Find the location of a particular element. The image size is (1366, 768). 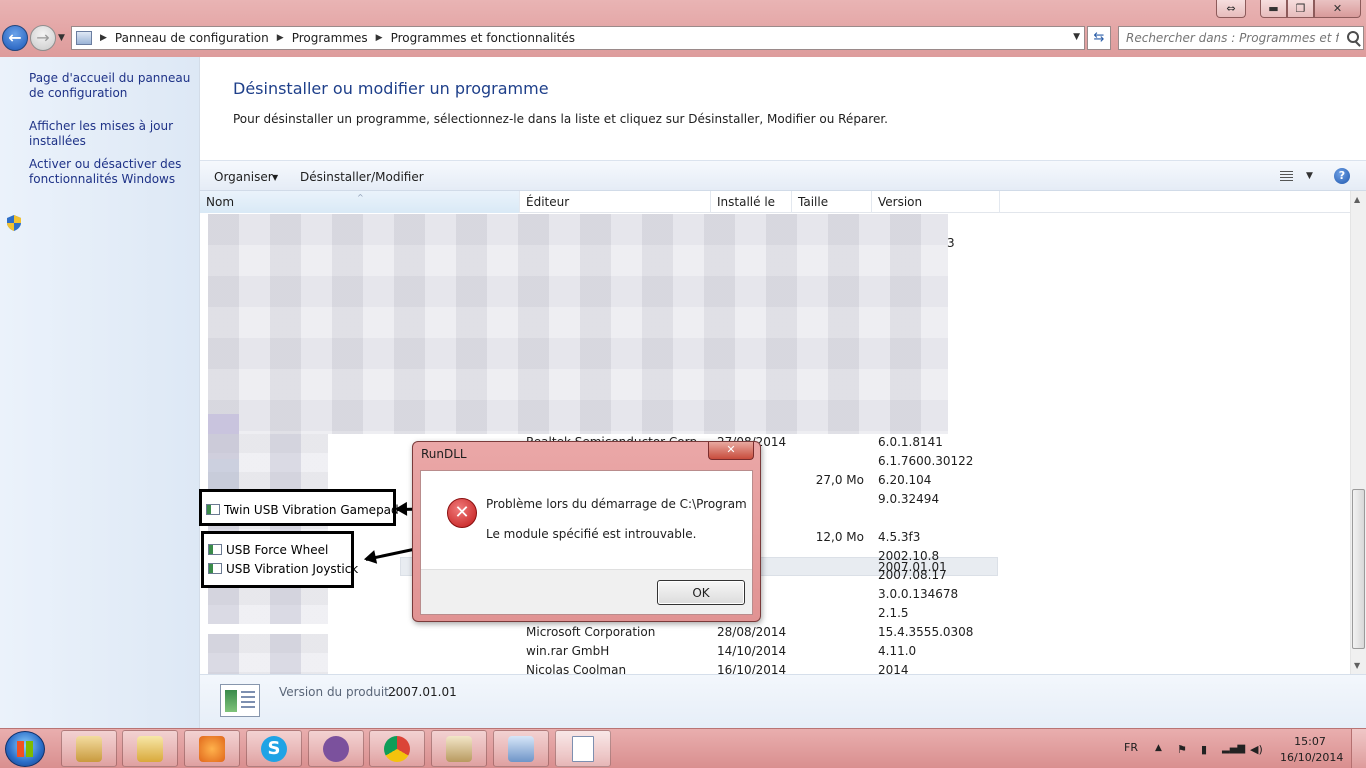

maximize-button: ❐ is located at coordinates (1300, 9).